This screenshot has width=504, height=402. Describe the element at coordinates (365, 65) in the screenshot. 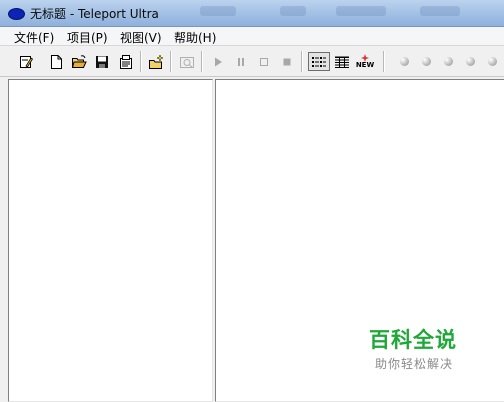

I see `new-badge-text: NEW` at that location.